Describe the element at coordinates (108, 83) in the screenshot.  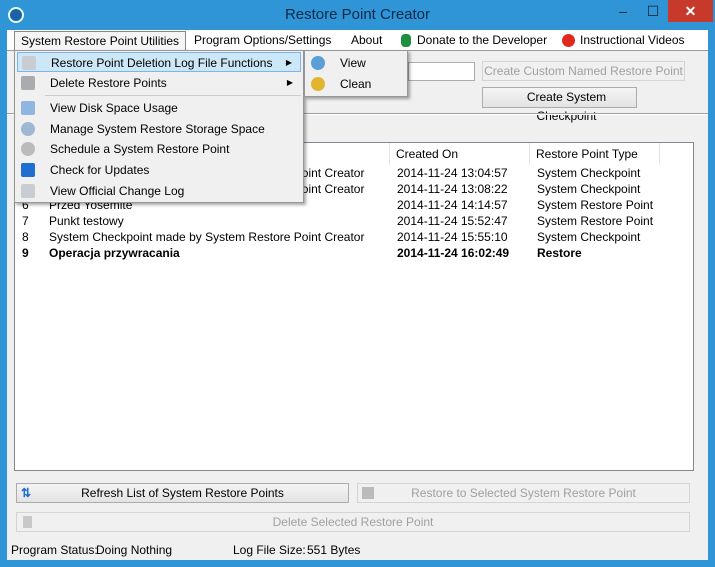
I see `menu-item-label: Delete Restore Points` at that location.